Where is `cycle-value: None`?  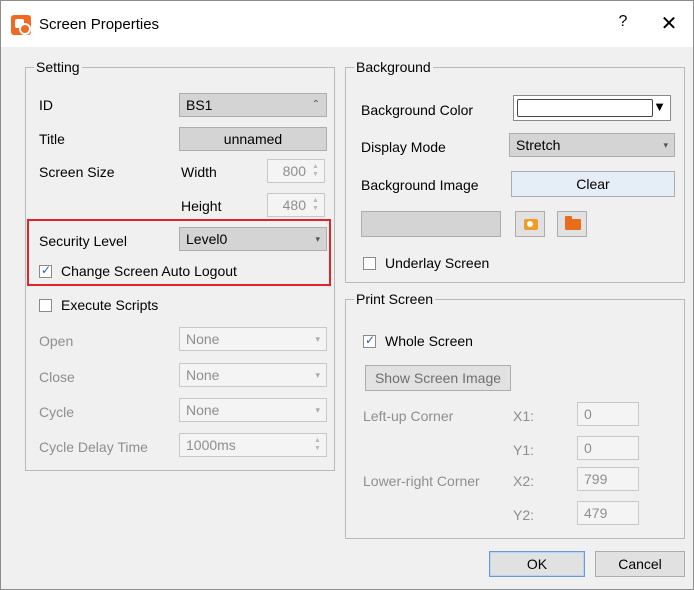
cycle-value: None is located at coordinates (203, 410).